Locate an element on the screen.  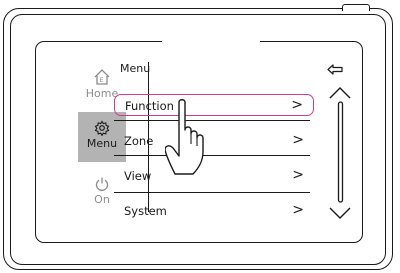
scroll-track is located at coordinates (340, 152).